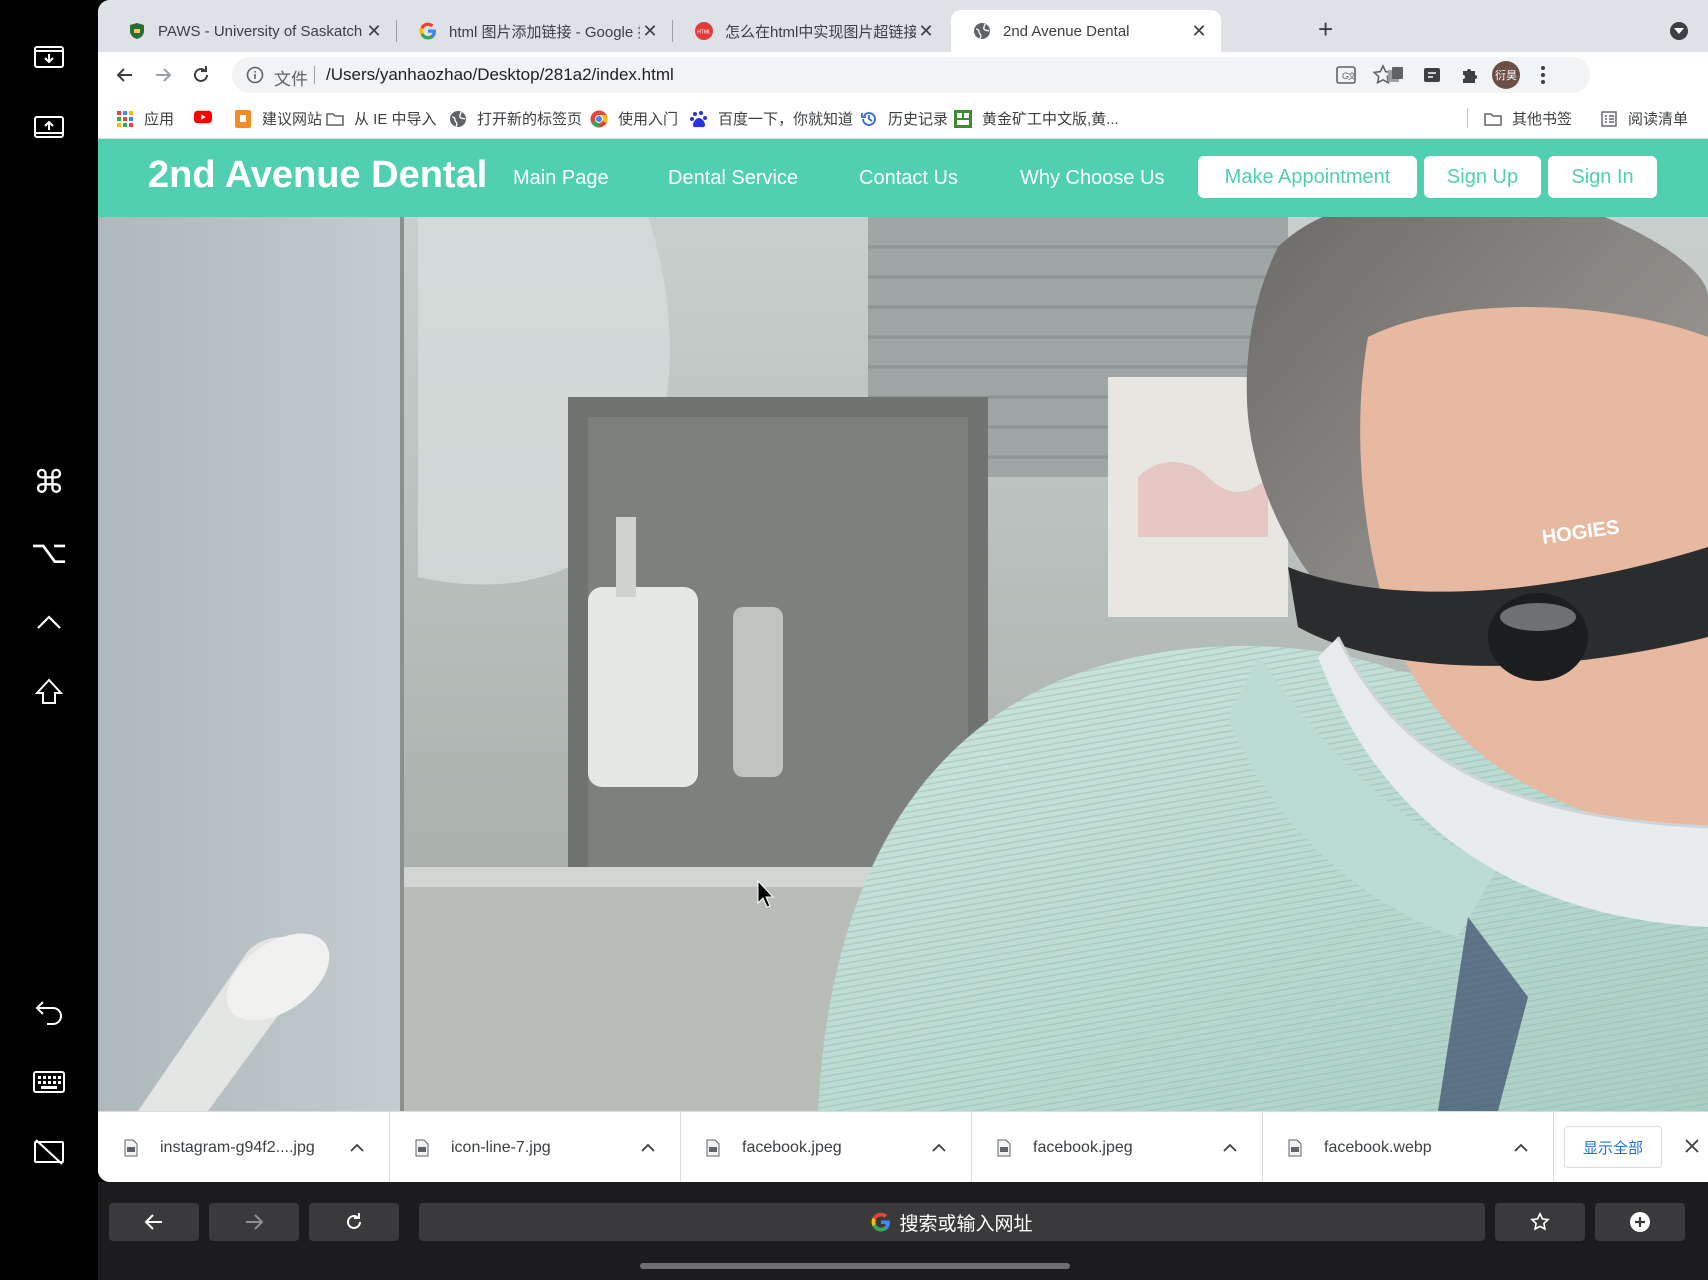  What do you see at coordinates (855, 1266) in the screenshot?
I see `home-indicator` at bounding box center [855, 1266].